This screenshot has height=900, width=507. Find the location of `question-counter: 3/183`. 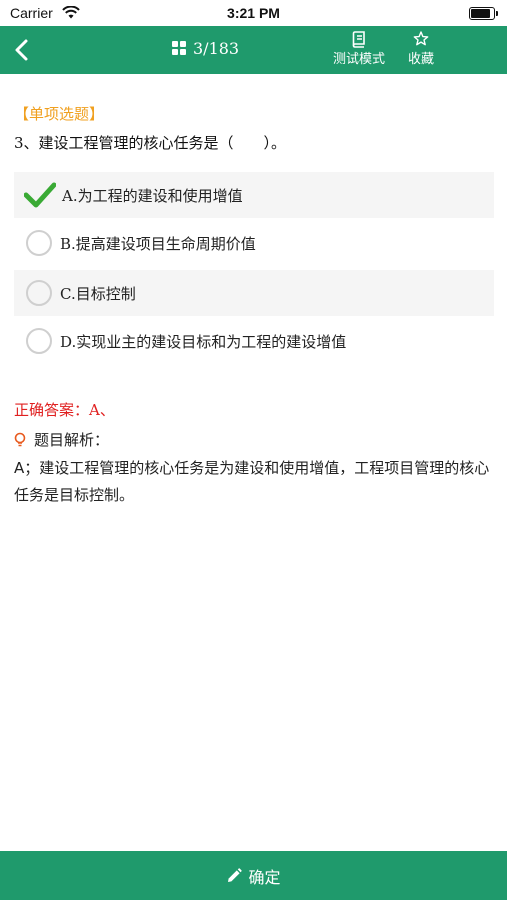

question-counter: 3/183 is located at coordinates (205, 48).